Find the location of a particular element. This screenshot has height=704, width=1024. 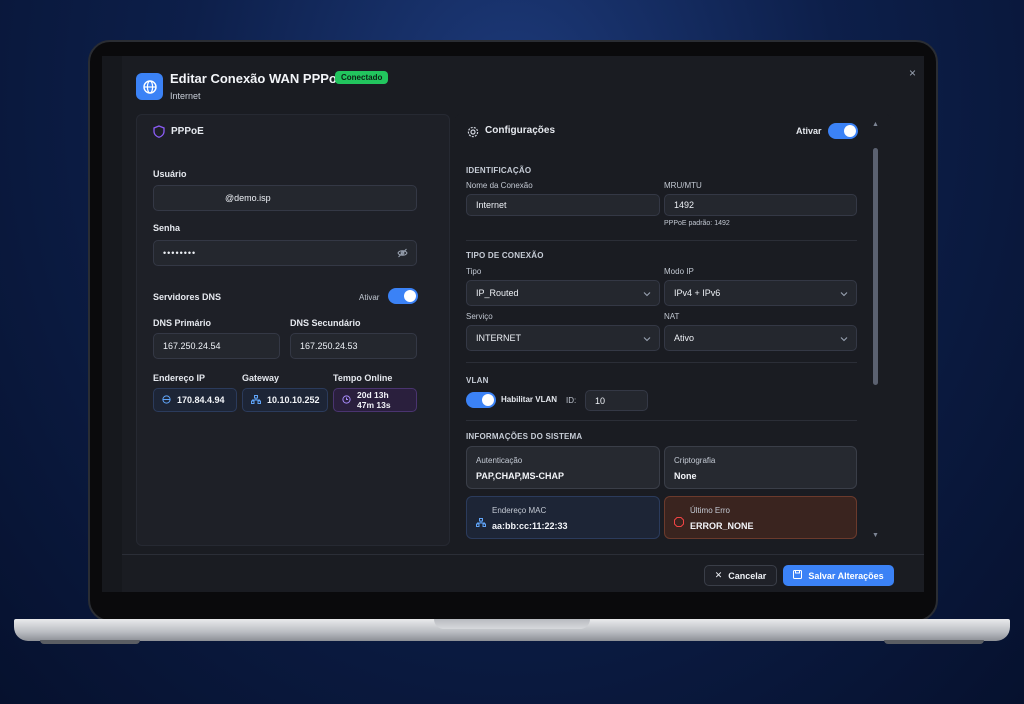

dns-primary-field: 167.250.24.54 is located at coordinates (216, 346).